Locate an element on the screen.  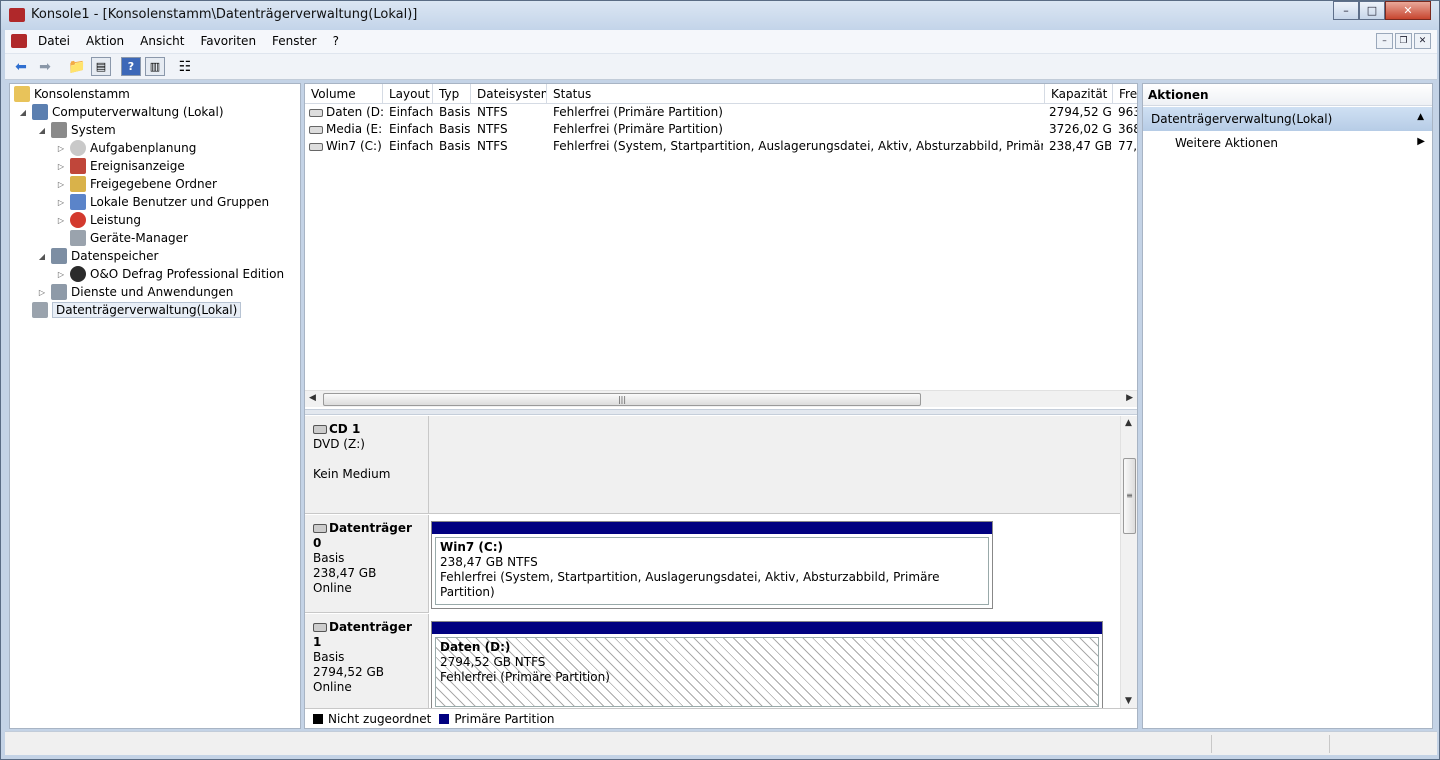
tree-item-freigegebene-ordner: ▷ Freigegebene Ordner is located at coordinates (136, 184).